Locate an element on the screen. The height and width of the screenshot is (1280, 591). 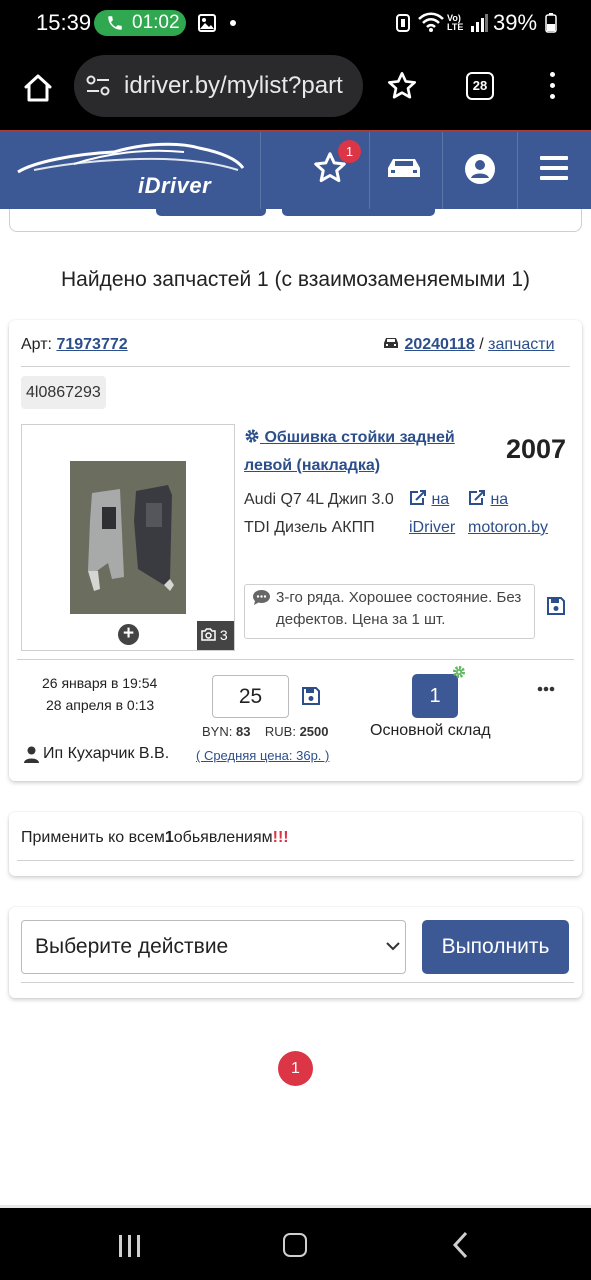
motoron-link-prefix: на is located at coordinates (499, 499).